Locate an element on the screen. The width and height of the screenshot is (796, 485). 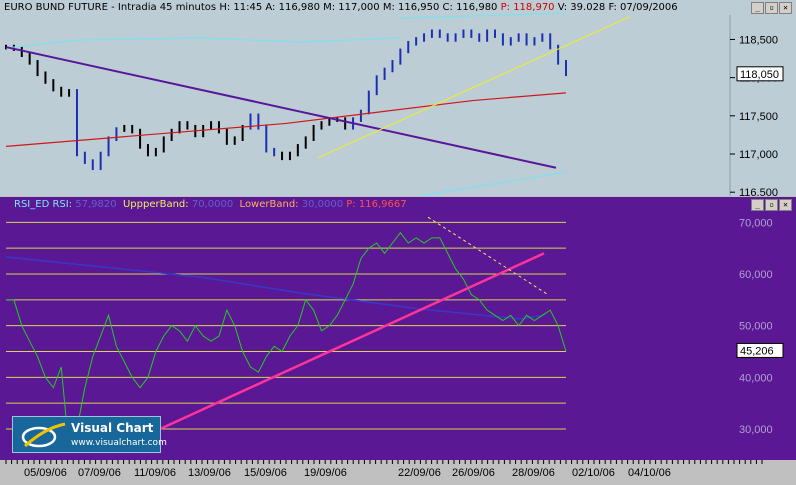
visualchart-logo: Visual Chart www.visualchart.com is located at coordinates (89, 434).